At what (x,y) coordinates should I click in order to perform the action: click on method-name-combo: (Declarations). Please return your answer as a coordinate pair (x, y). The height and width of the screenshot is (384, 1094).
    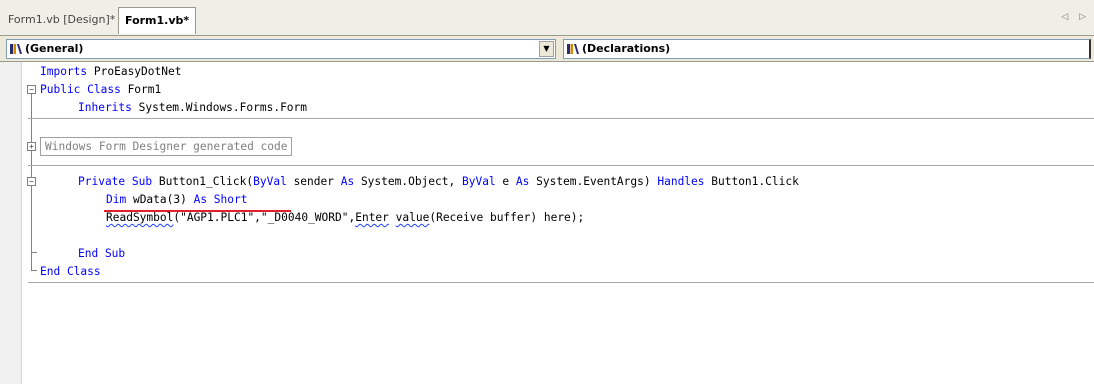
    Looking at the image, I should click on (827, 49).